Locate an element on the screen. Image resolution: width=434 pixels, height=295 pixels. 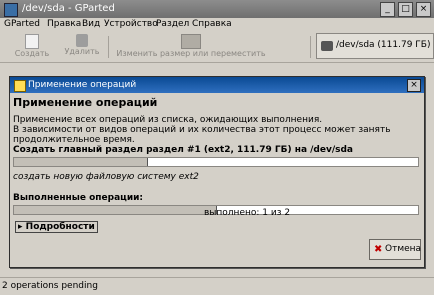
cancel-label: Отмена is located at coordinates (403, 249).